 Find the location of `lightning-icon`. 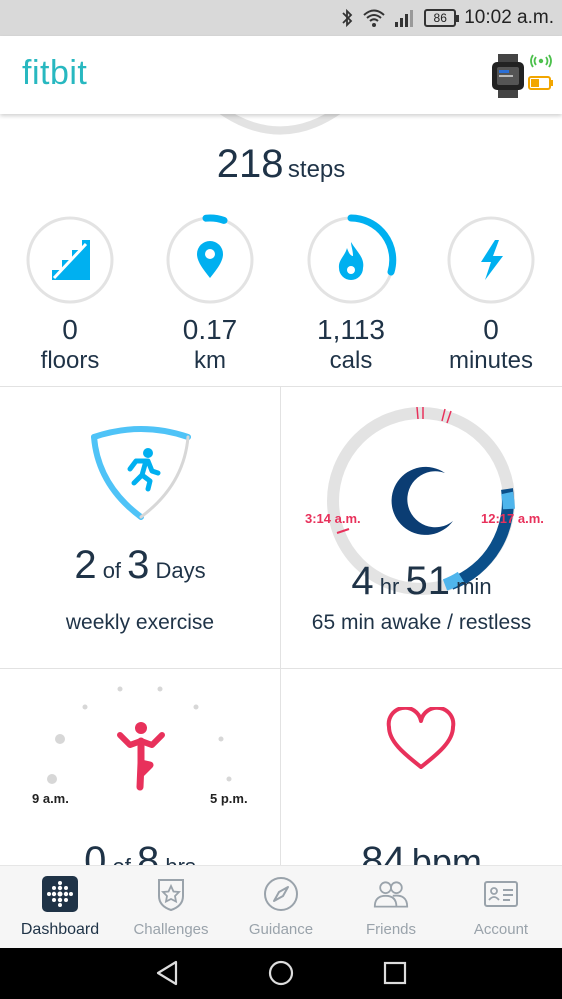

lightning-icon is located at coordinates (492, 260).